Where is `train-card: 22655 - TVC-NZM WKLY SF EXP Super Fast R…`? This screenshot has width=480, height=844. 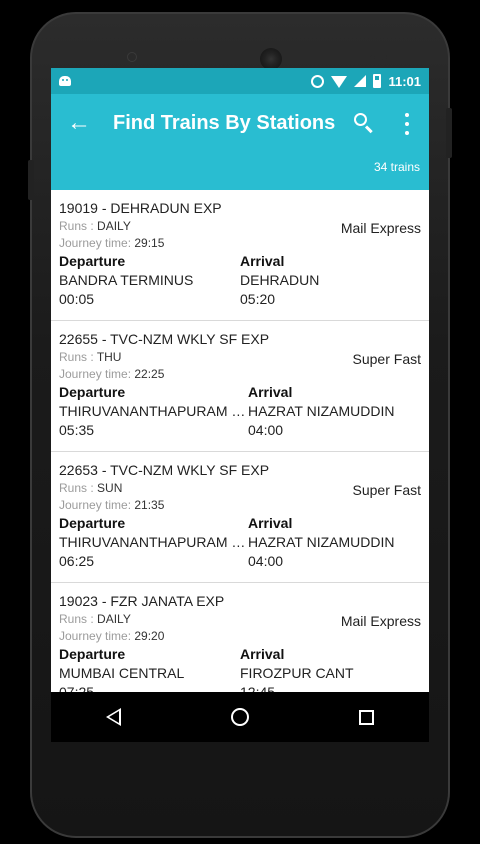
train-card: 22655 - TVC-NZM WKLY SF EXP Super Fast R… is located at coordinates (240, 386).